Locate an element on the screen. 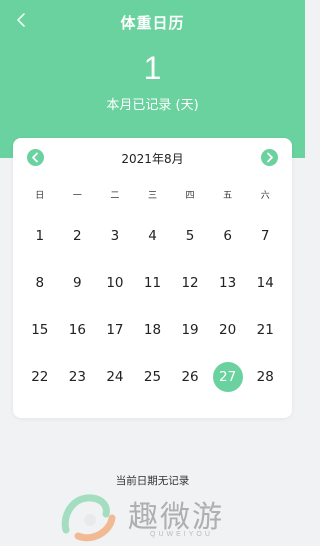  calendar-day: 12 is located at coordinates (190, 292).